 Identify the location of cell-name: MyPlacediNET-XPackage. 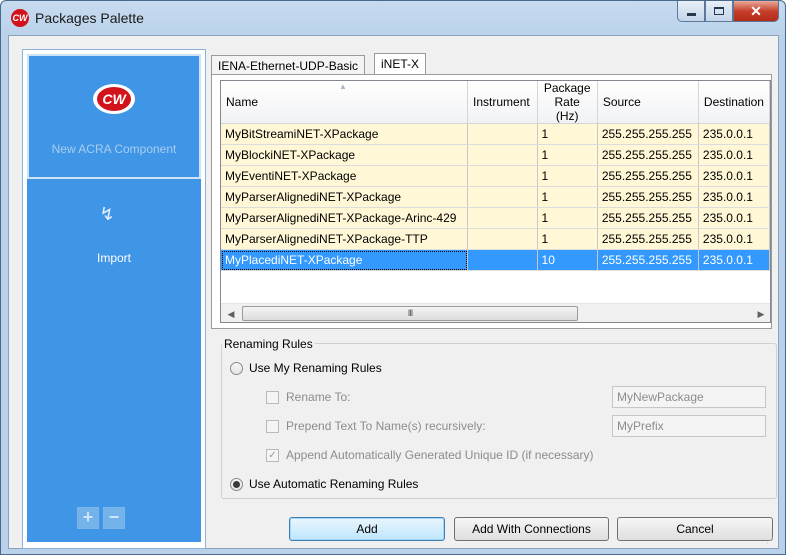
(345, 260).